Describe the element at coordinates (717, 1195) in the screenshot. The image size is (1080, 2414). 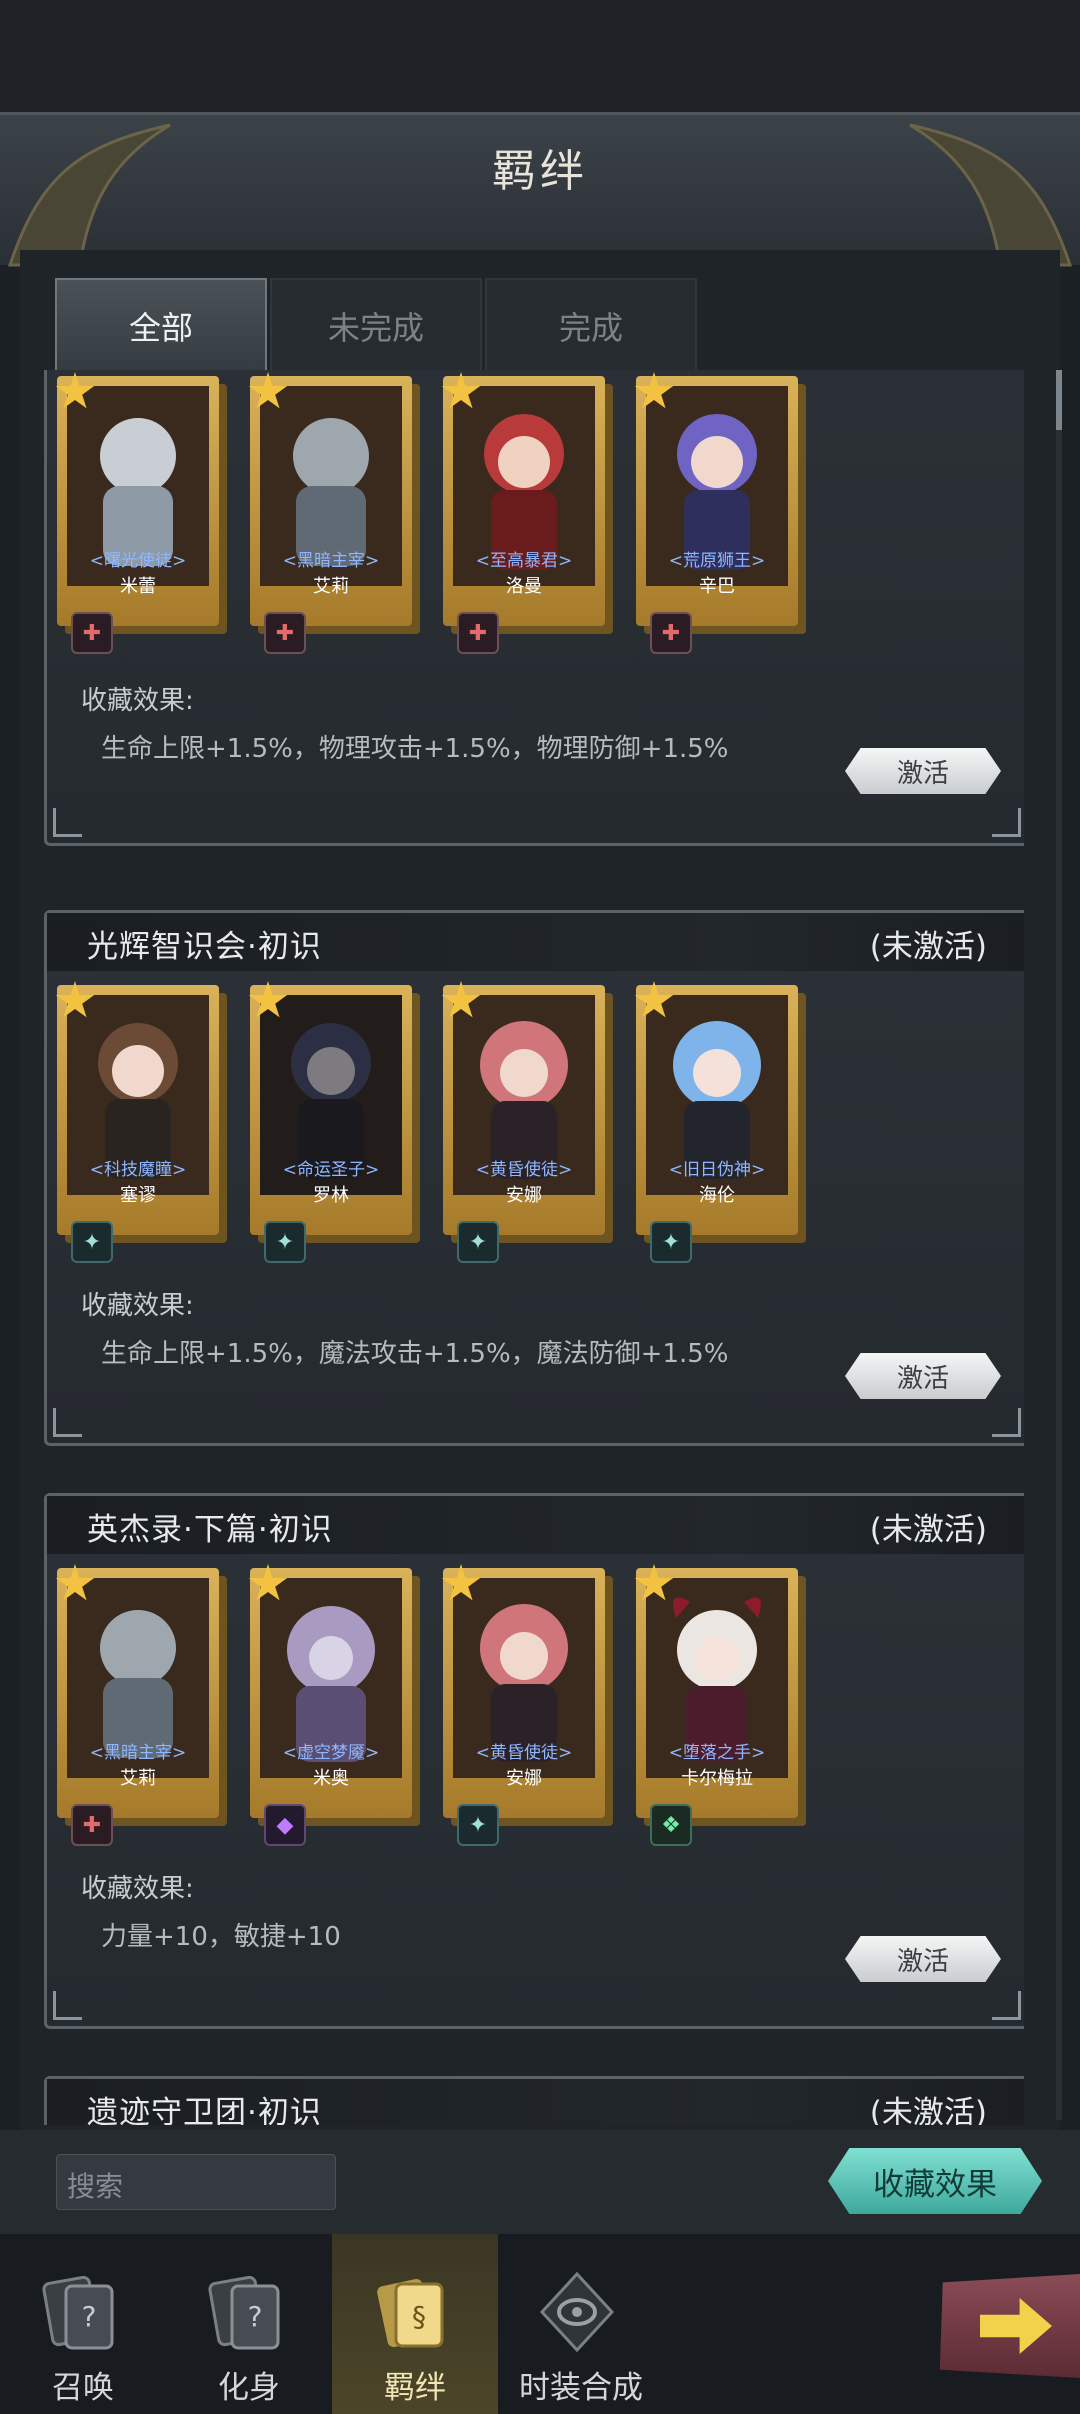
I see `character-name: 海伦` at that location.